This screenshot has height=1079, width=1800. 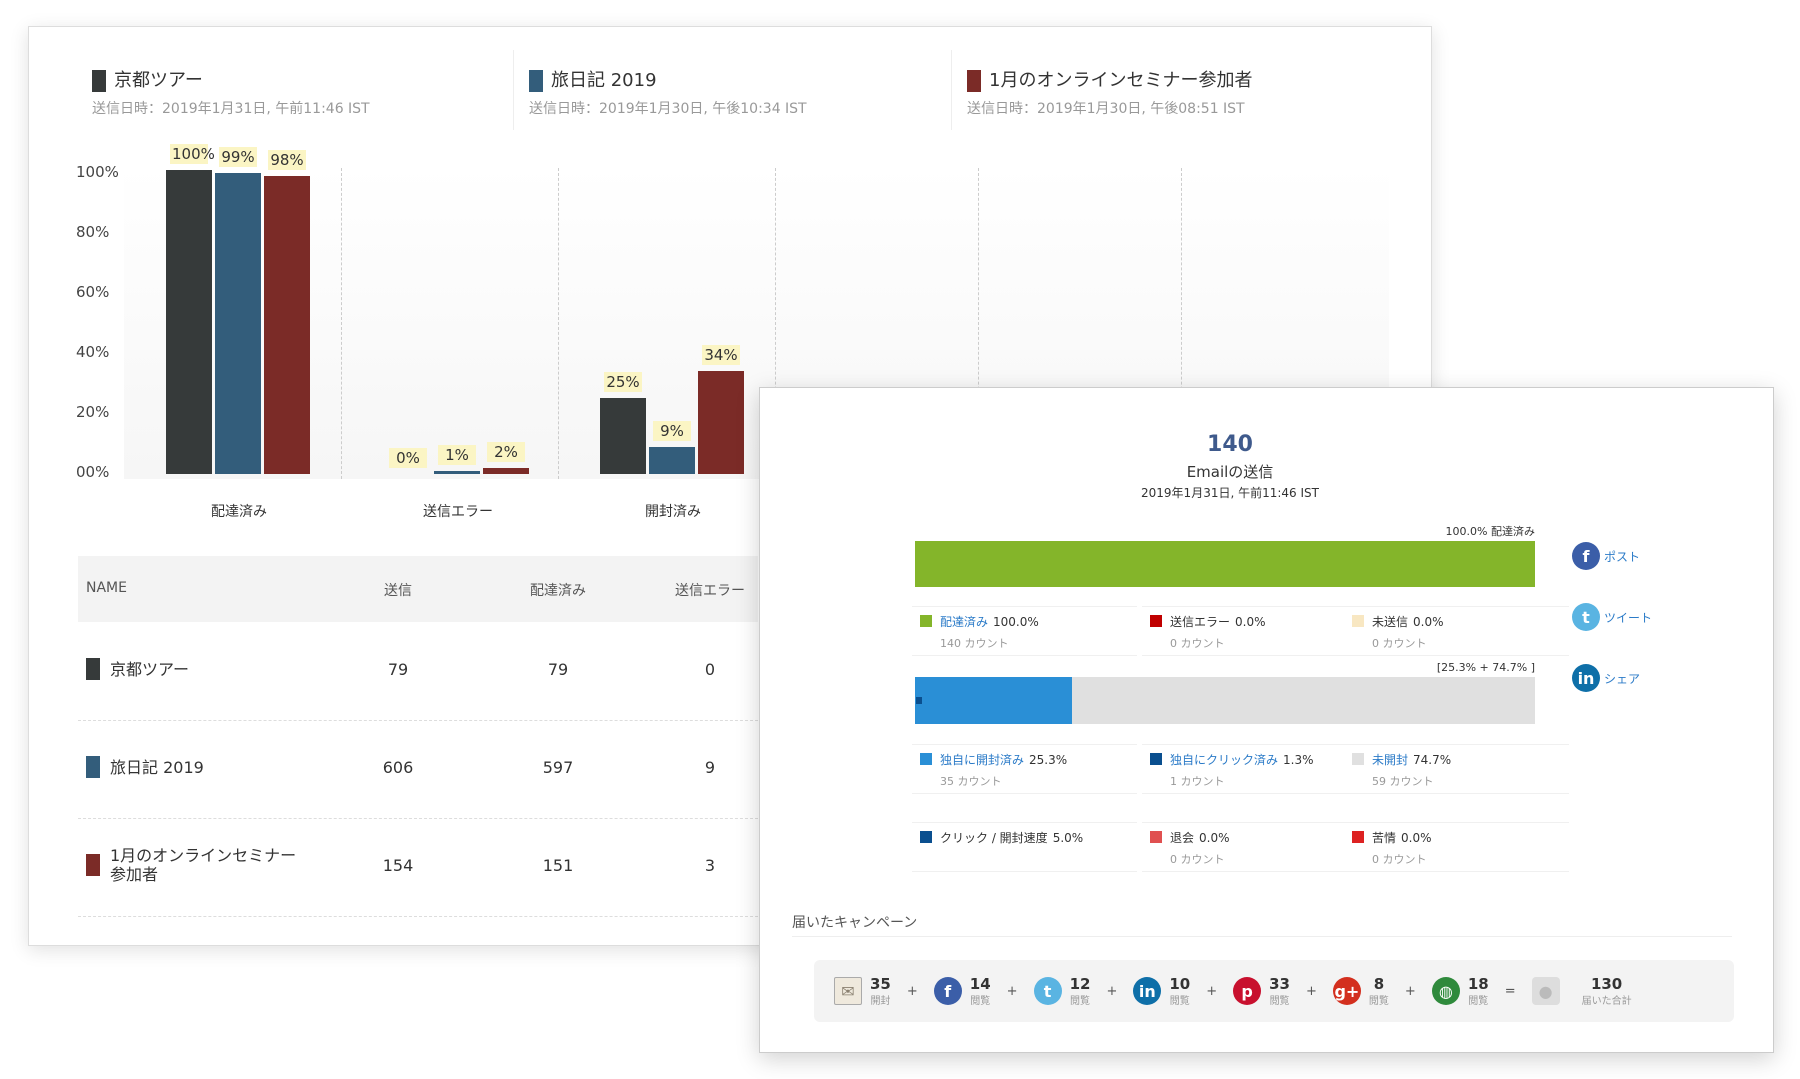 What do you see at coordinates (1478, 983) in the screenshot?
I see `reach-count: 18` at bounding box center [1478, 983].